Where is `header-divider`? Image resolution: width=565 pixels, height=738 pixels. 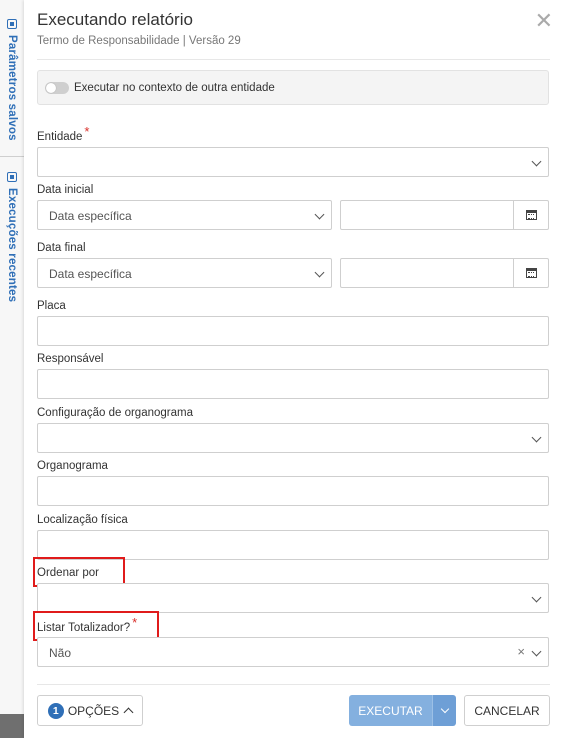
header-divider is located at coordinates (293, 59).